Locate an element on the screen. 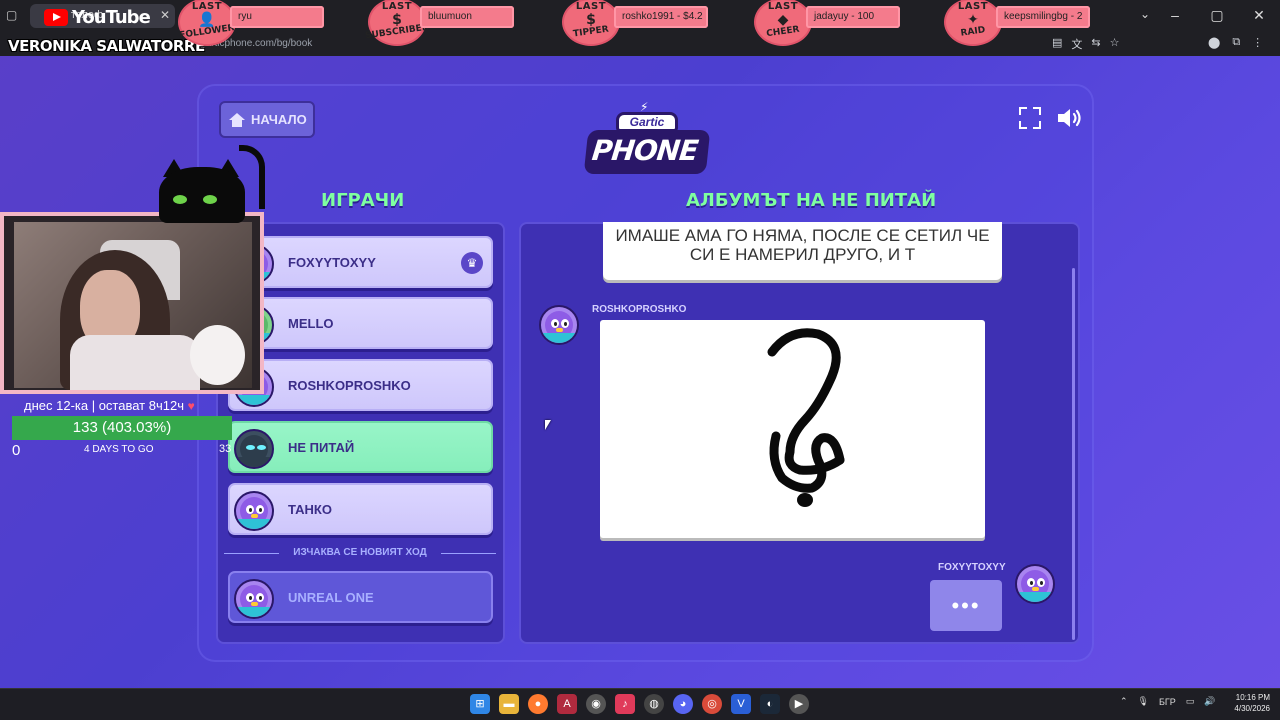 The image size is (1280, 720). steam-icon: ◐ is located at coordinates (770, 704).